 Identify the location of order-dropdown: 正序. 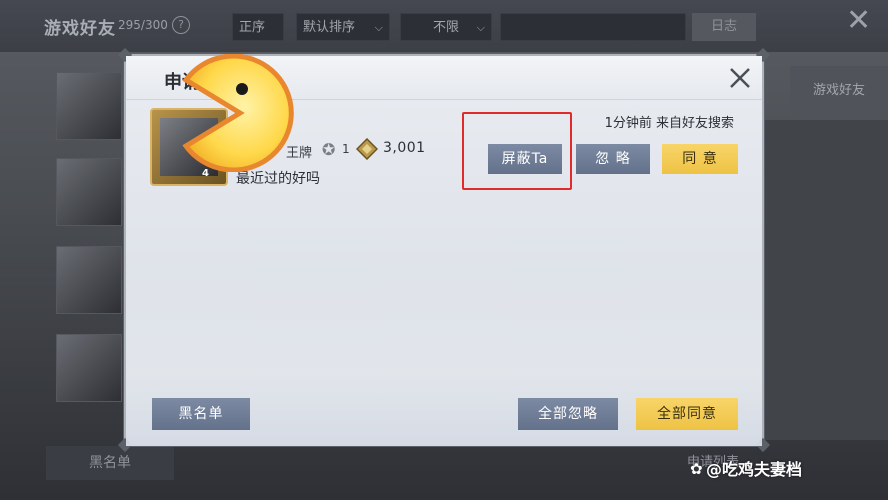
(258, 27).